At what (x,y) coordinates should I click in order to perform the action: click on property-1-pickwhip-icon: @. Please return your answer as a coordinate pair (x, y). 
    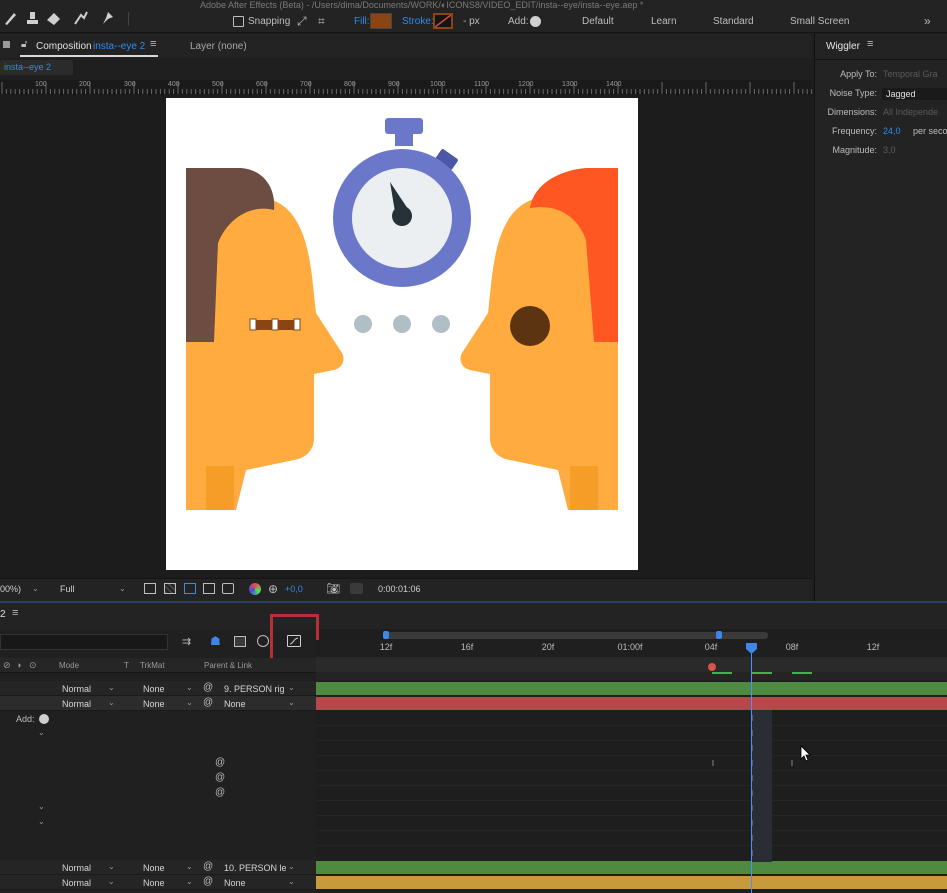
    Looking at the image, I should click on (220, 762).